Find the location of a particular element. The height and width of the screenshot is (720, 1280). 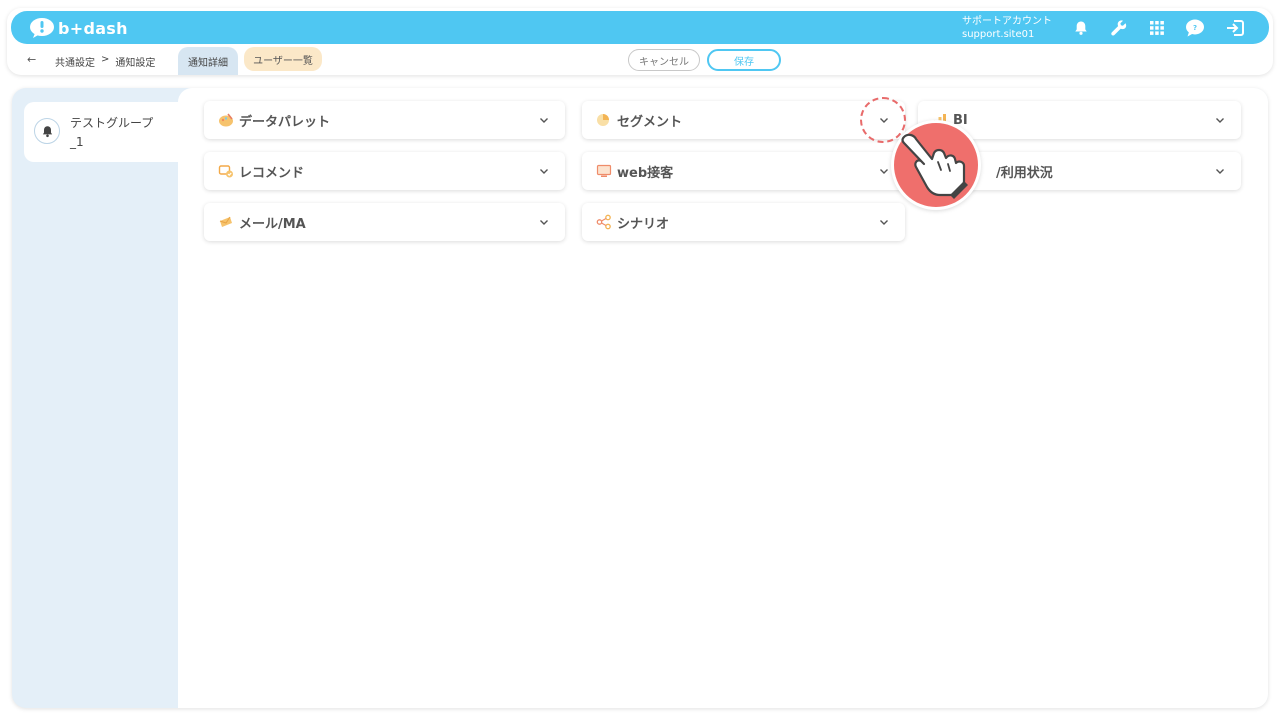

breadcrumb: 共通設定 > 通知設定 is located at coordinates (105, 61).